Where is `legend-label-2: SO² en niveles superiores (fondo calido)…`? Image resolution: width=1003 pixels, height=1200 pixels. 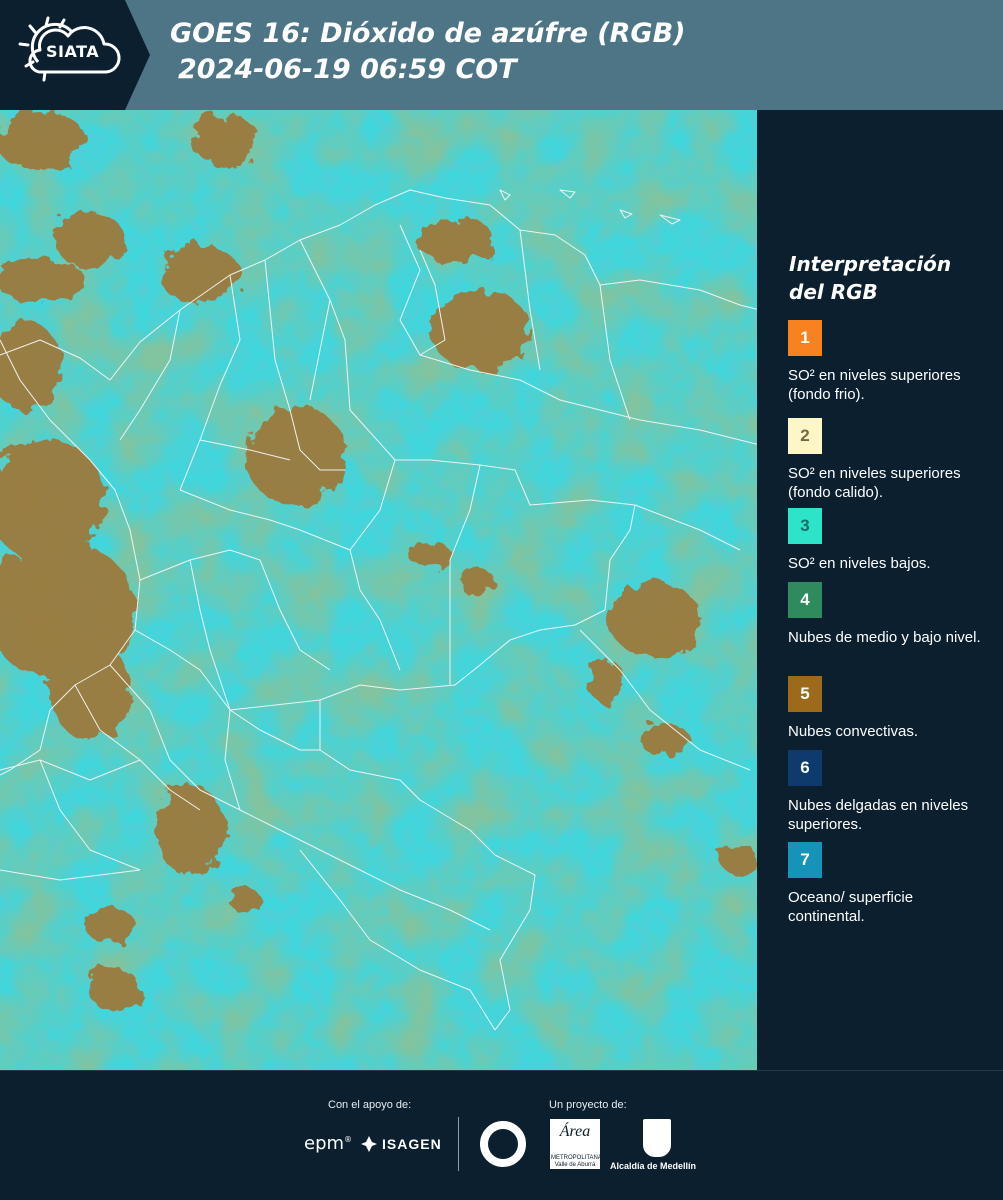 legend-label-2: SO² en niveles superiores (fondo calido)… is located at coordinates (874, 483).